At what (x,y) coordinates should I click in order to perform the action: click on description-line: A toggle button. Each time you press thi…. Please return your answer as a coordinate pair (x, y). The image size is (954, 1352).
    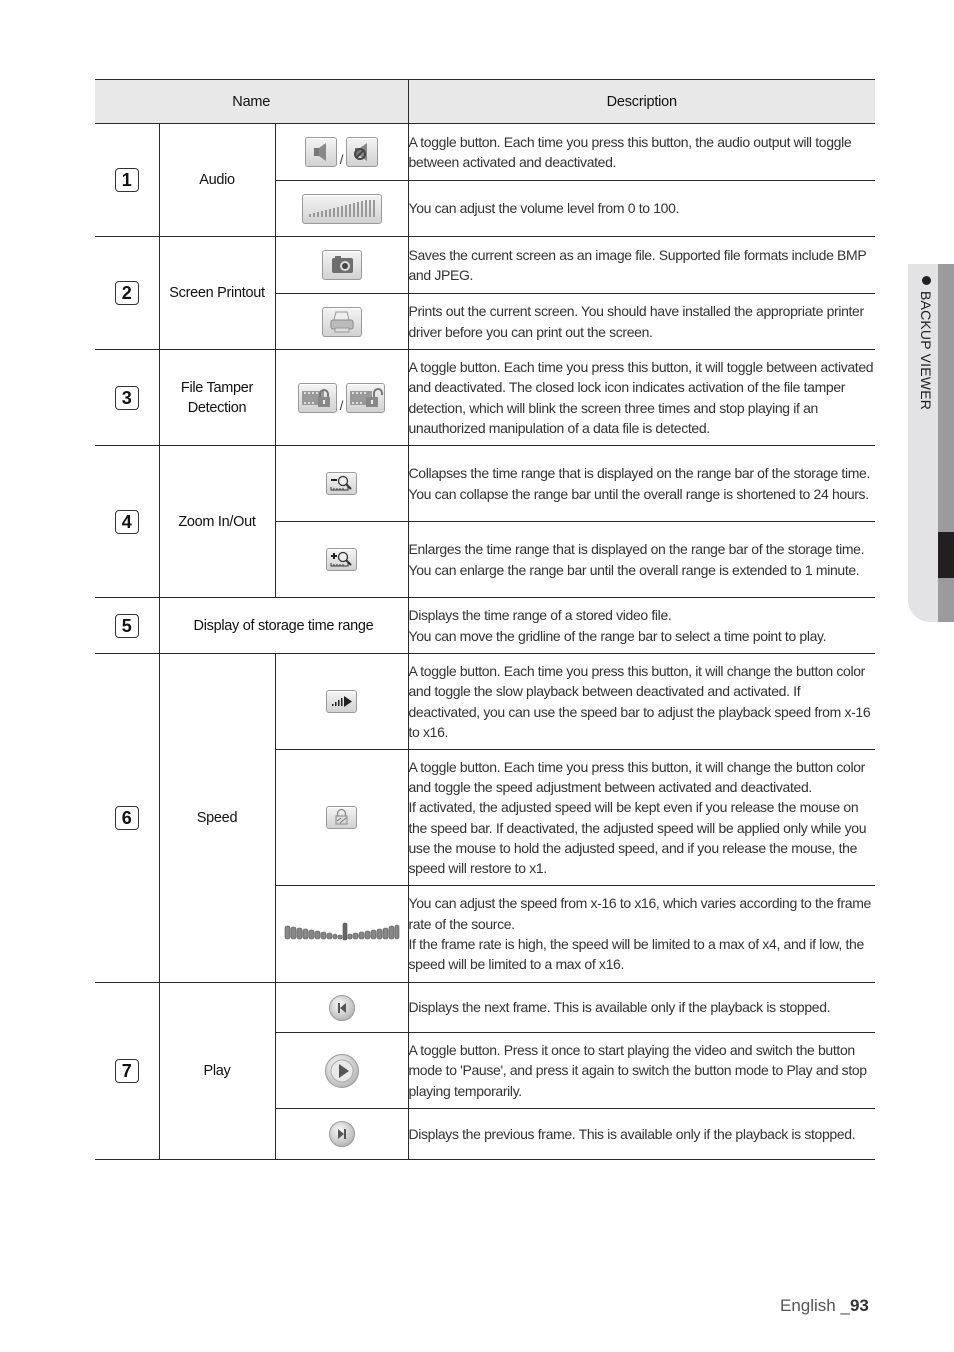
    Looking at the image, I should click on (637, 776).